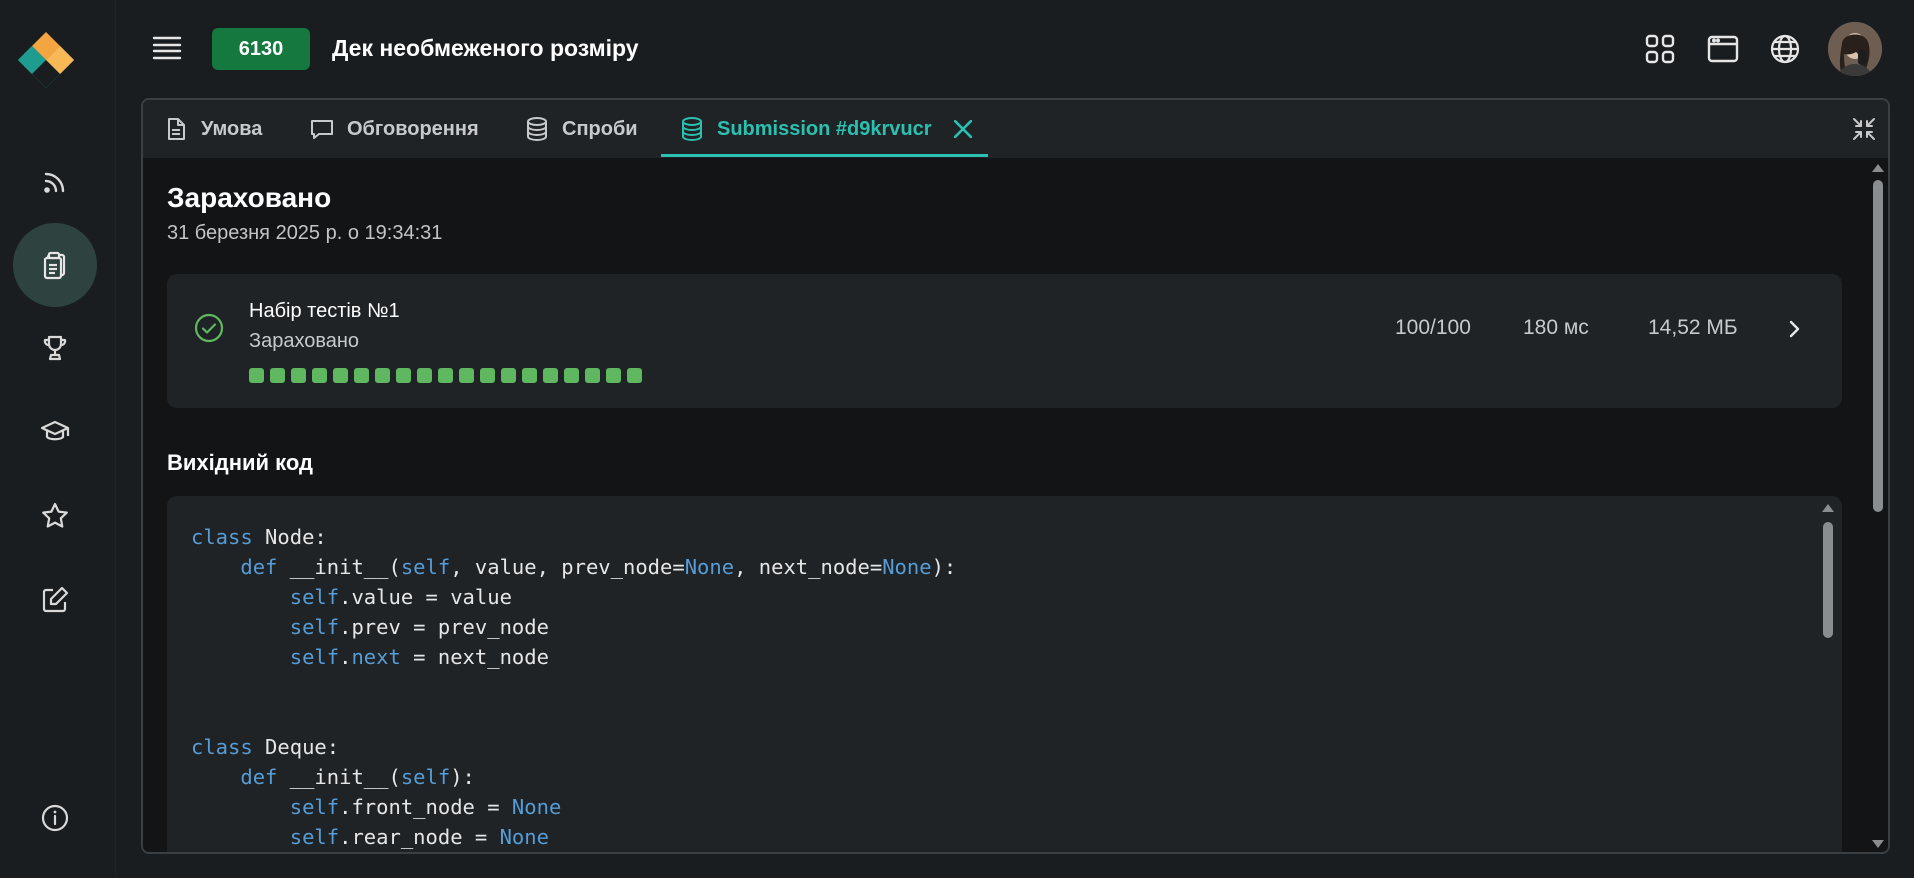 This screenshot has height=878, width=1914. What do you see at coordinates (265, 747) in the screenshot?
I see `code-line: class Deque:` at bounding box center [265, 747].